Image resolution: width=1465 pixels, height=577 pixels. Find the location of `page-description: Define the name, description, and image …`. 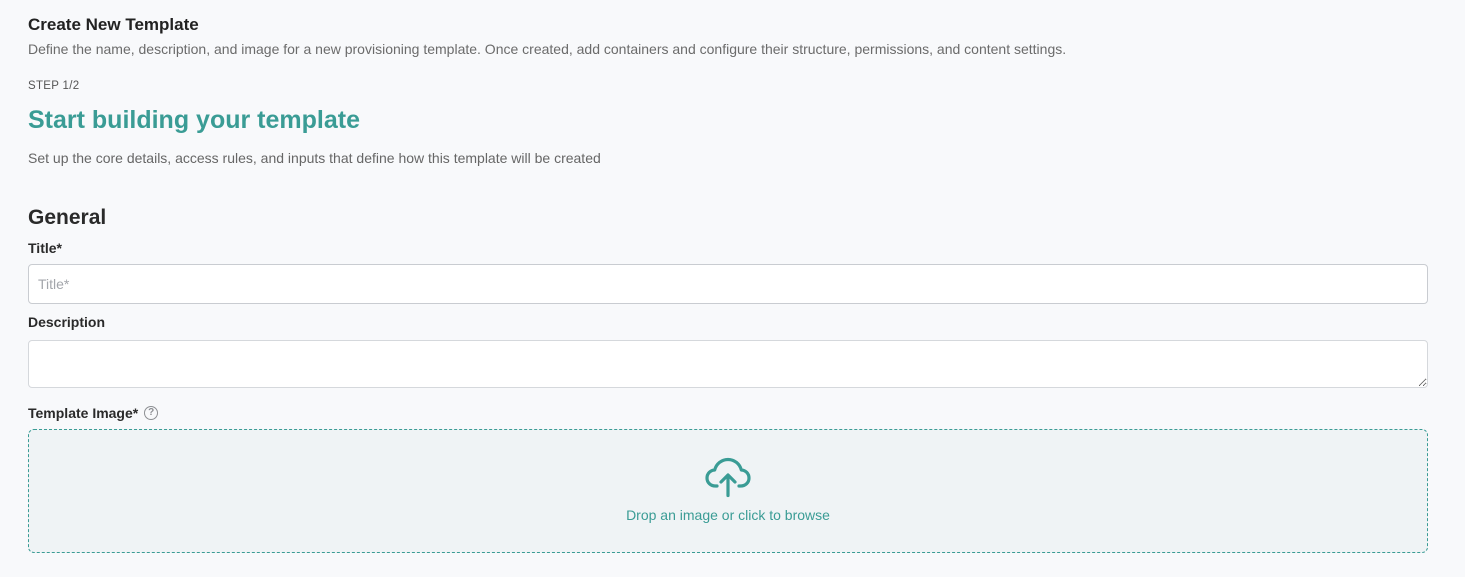

page-description: Define the name, description, and image … is located at coordinates (547, 49).